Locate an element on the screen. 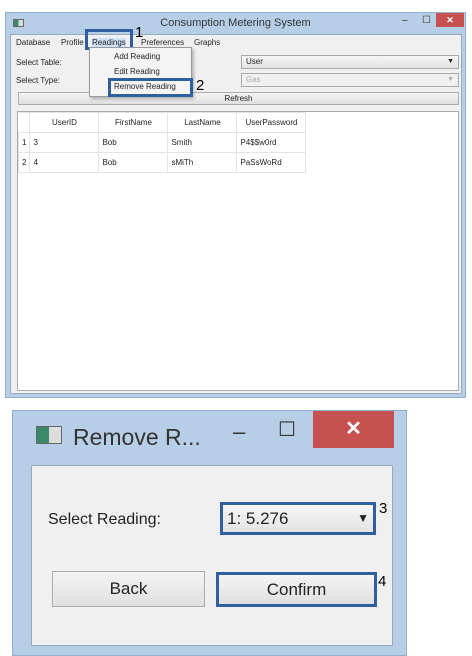 This screenshot has width=472, height=656. confirm-button: Confirm is located at coordinates (296, 589).